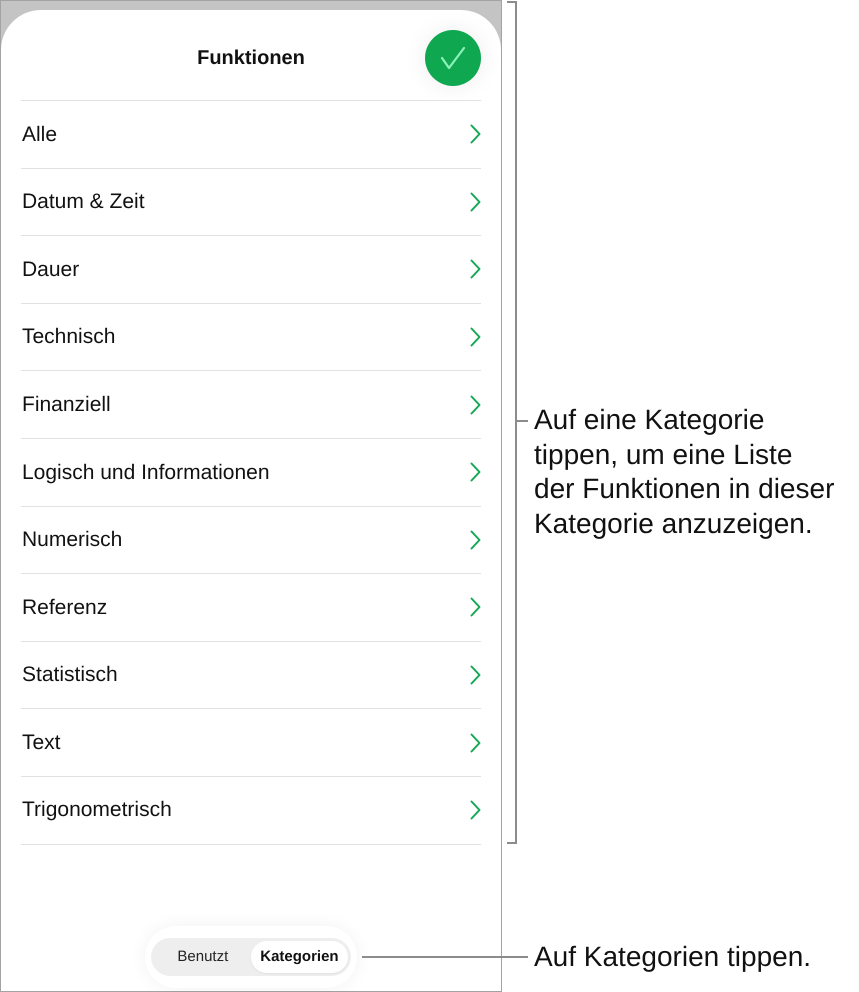  What do you see at coordinates (299, 957) in the screenshot?
I see `segment-tab: Kategorien` at bounding box center [299, 957].